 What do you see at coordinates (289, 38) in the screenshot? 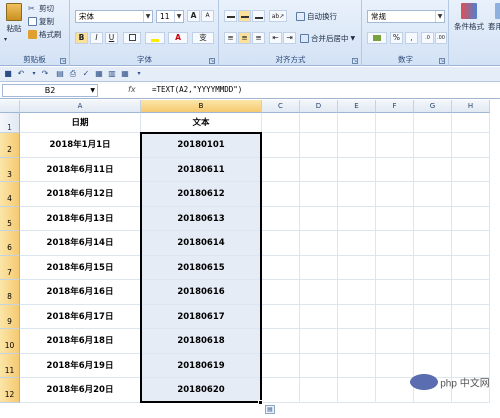
I see `increase-indent-button: ⇥` at bounding box center [289, 38].